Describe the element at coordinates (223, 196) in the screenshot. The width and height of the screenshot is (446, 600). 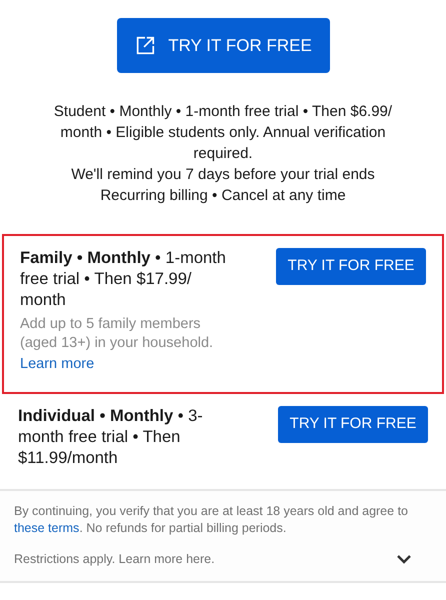
I see `plan-details-text: Recurring billing • Cancel at any time` at that location.